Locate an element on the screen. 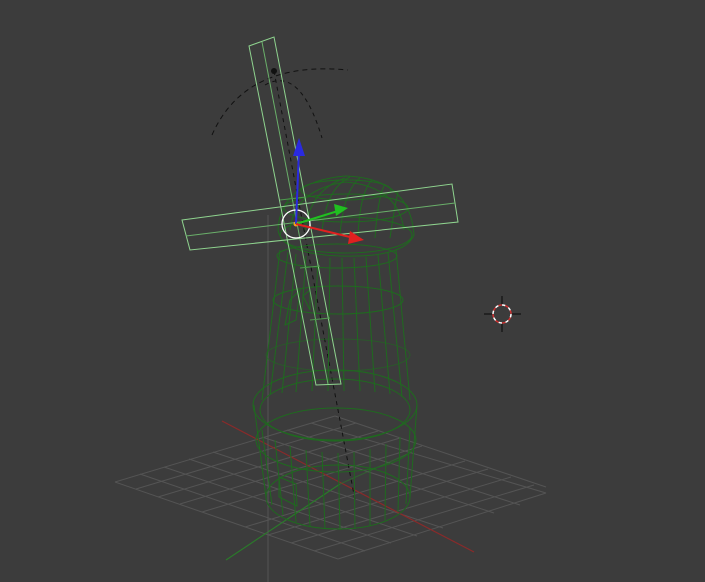 This screenshot has width=705, height=582. lamp-arc-inner is located at coordinates (293, 109).